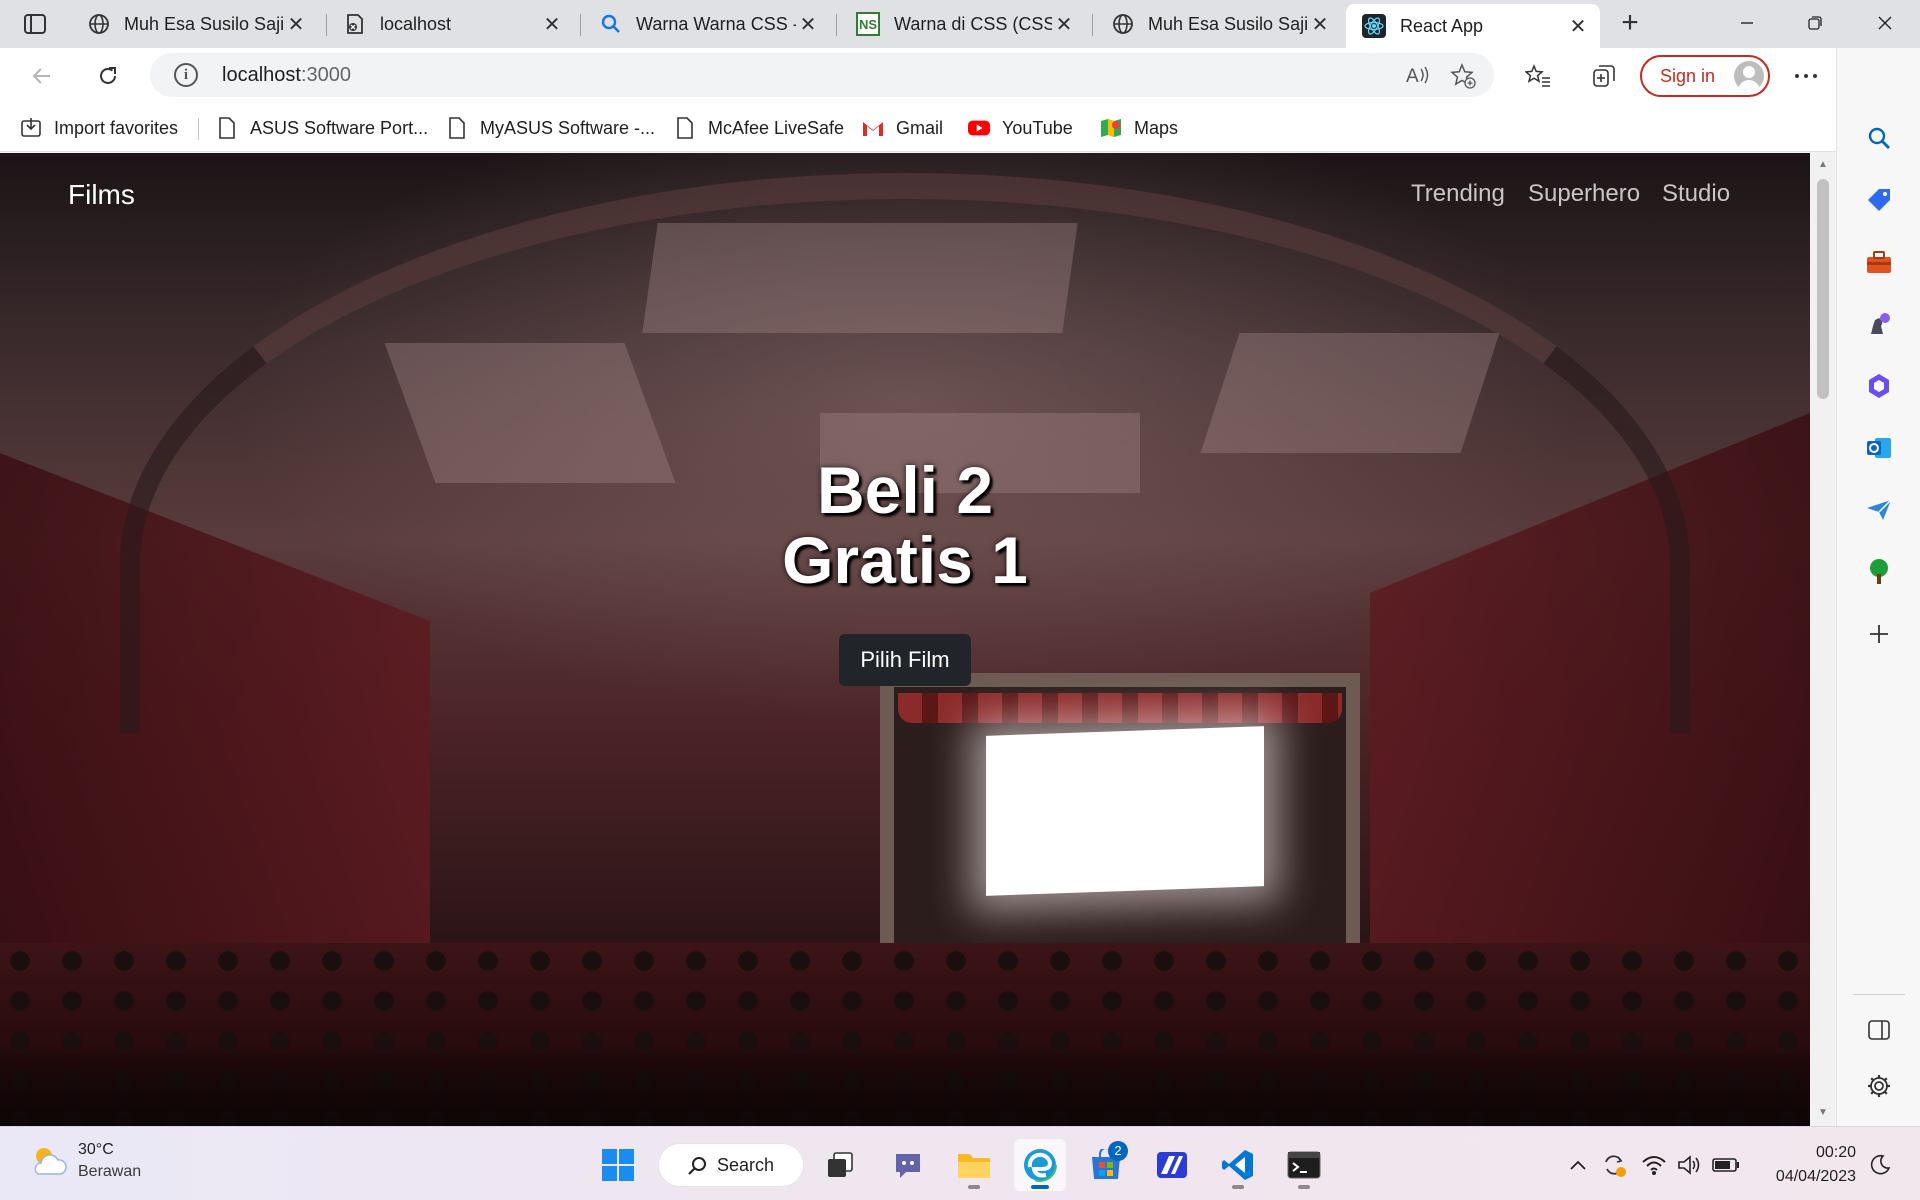  What do you see at coordinates (1879, 200) in the screenshot?
I see `sidebar-shopping-button` at bounding box center [1879, 200].